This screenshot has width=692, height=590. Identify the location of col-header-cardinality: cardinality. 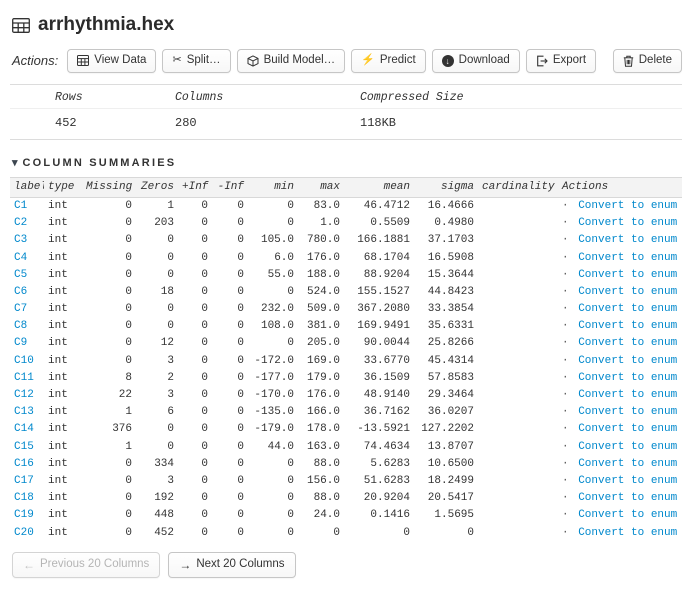
(518, 187).